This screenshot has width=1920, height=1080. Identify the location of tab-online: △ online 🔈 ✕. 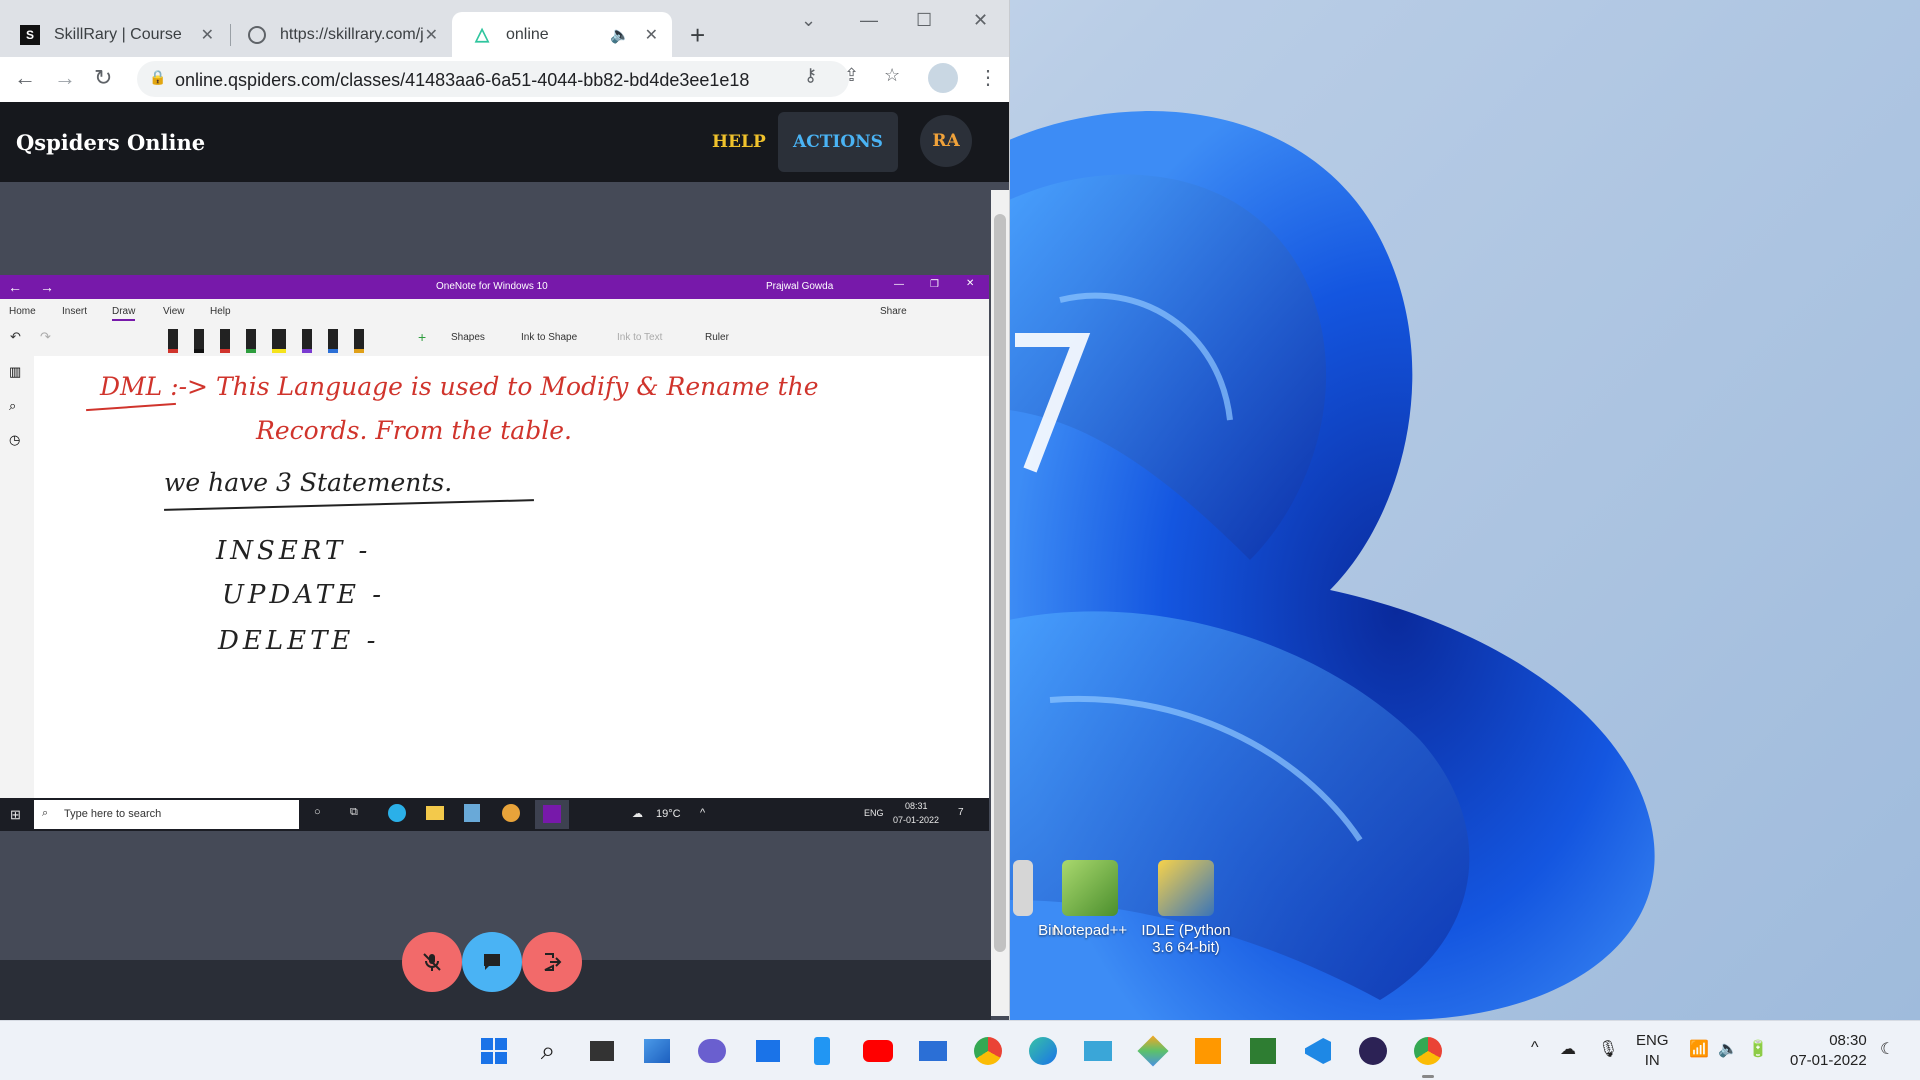
(562, 34).